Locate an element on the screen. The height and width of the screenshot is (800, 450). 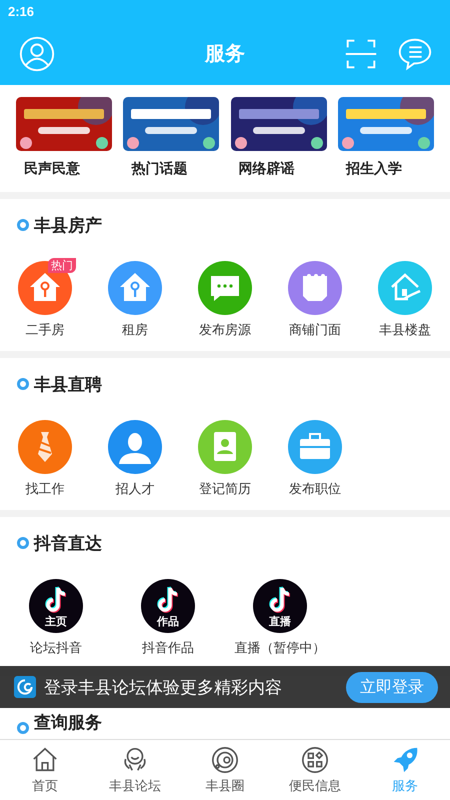
section-title: 丰县房产 is located at coordinates (68, 225).